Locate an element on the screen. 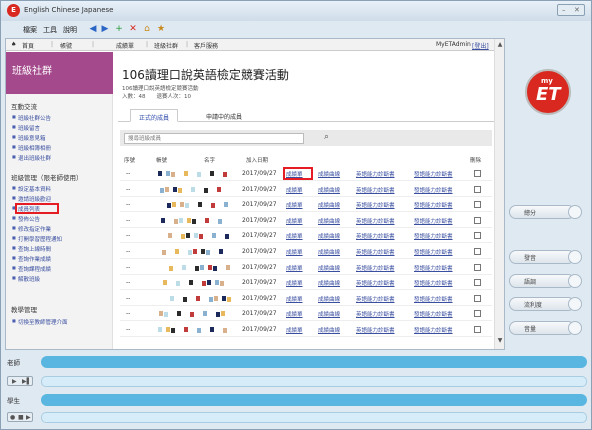  nav-account: 帳號 is located at coordinates (66, 45).